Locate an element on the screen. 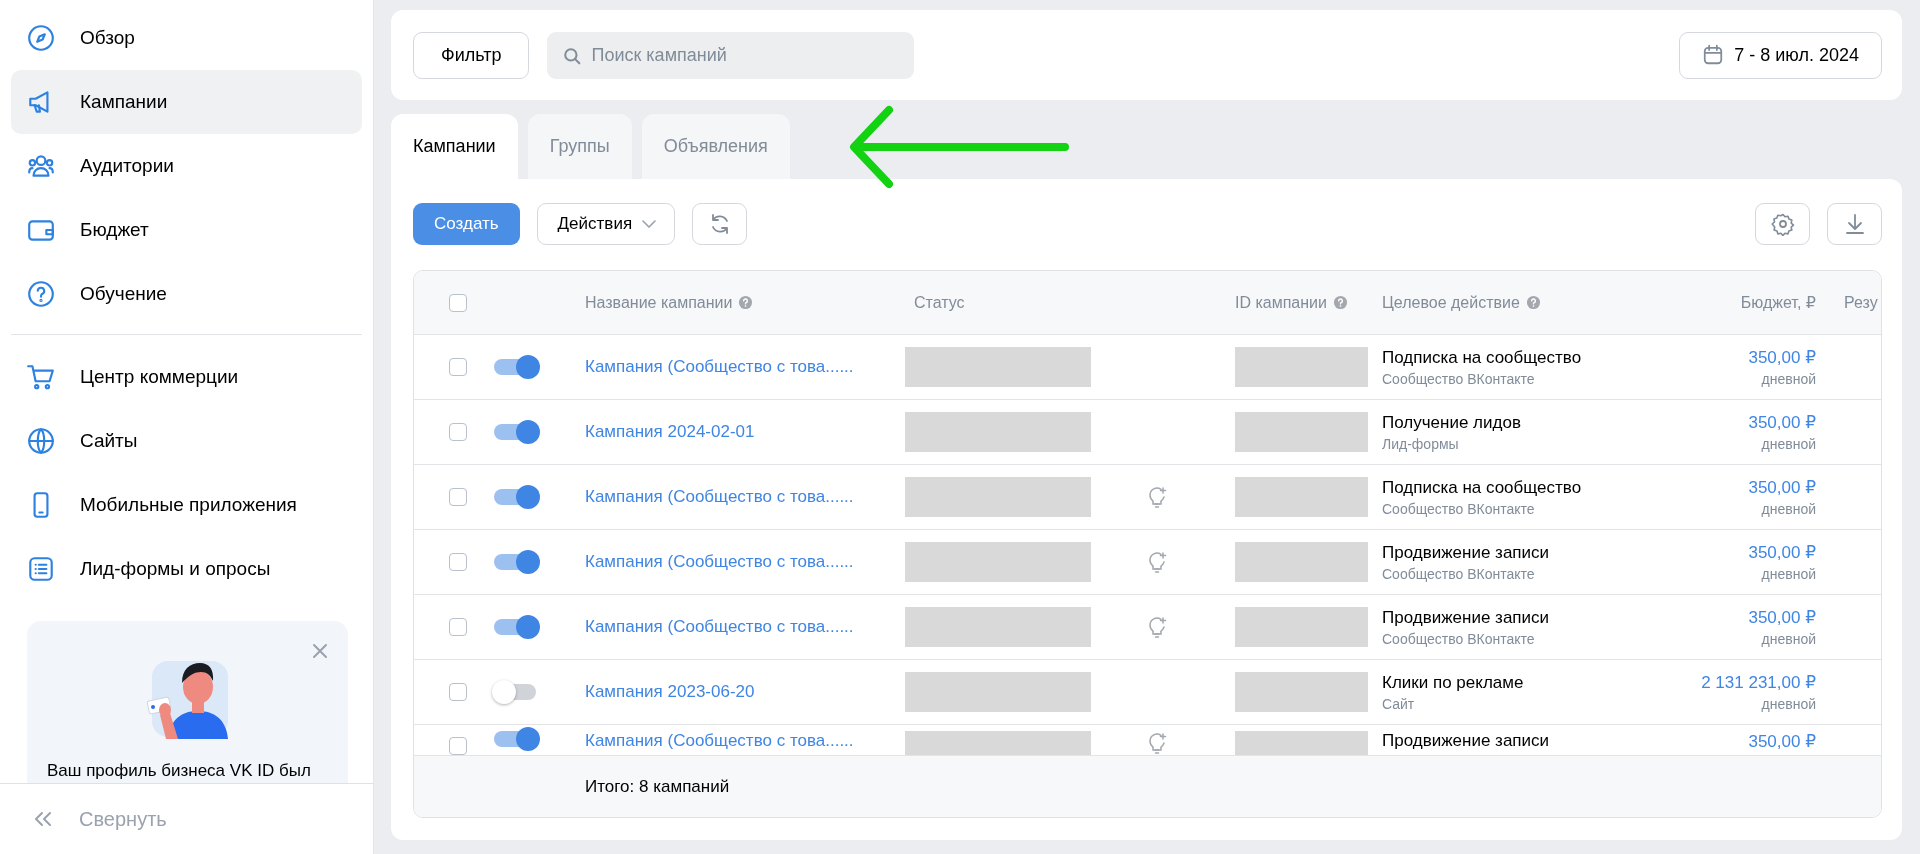 This screenshot has height=854, width=1920. calendar-icon is located at coordinates (1713, 55).